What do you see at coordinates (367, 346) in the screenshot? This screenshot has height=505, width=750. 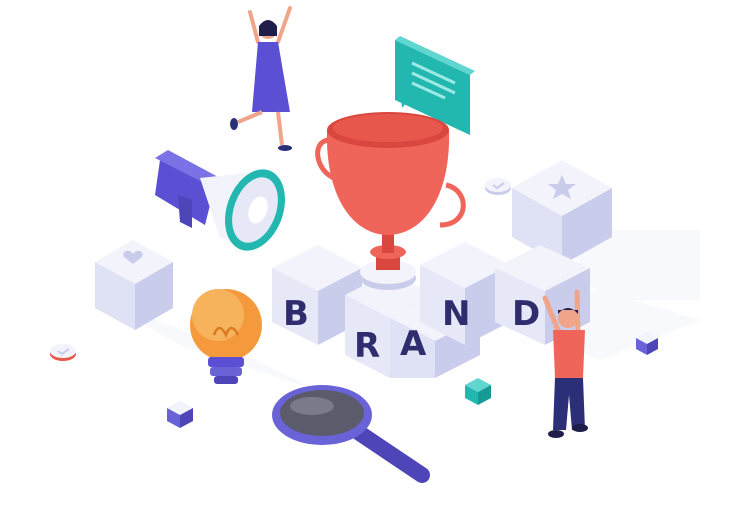 I see `brand-letter-r: R` at bounding box center [367, 346].